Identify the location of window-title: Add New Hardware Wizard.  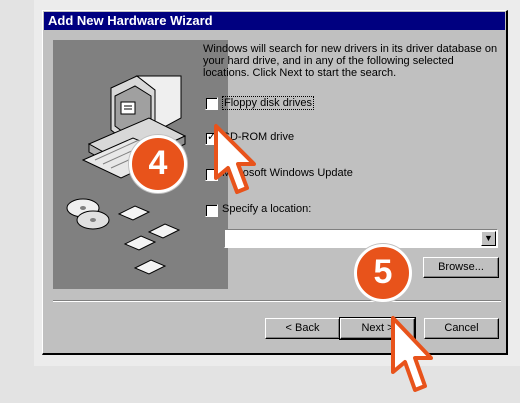
(130, 20).